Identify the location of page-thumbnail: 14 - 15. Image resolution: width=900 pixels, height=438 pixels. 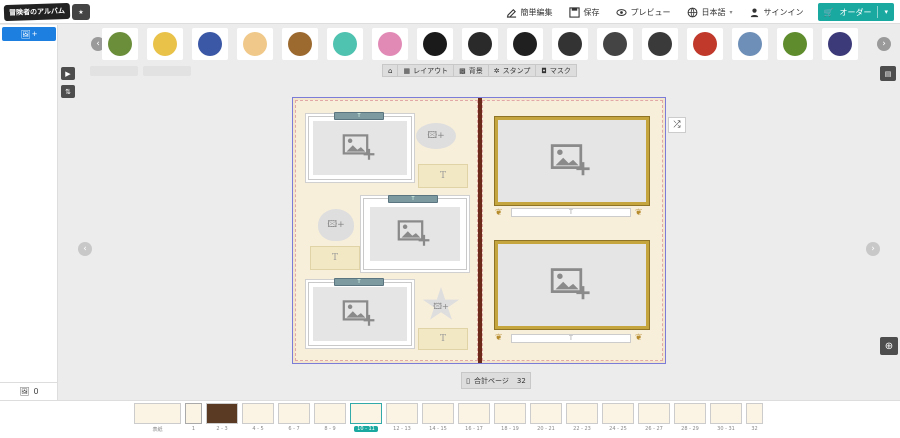
(438, 418).